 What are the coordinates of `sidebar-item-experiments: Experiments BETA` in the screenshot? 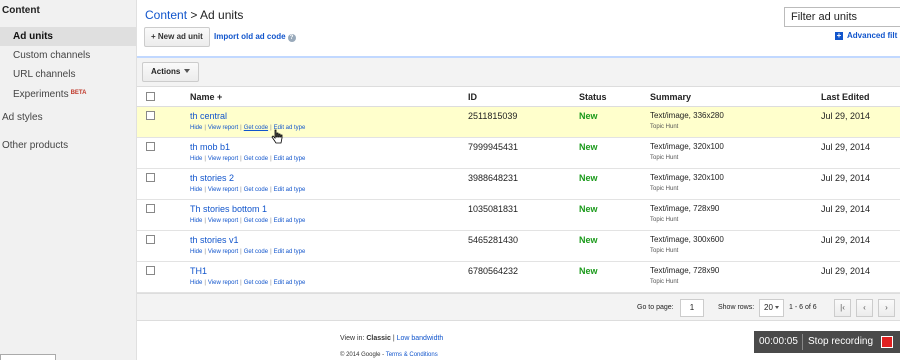 It's located at (68, 93).